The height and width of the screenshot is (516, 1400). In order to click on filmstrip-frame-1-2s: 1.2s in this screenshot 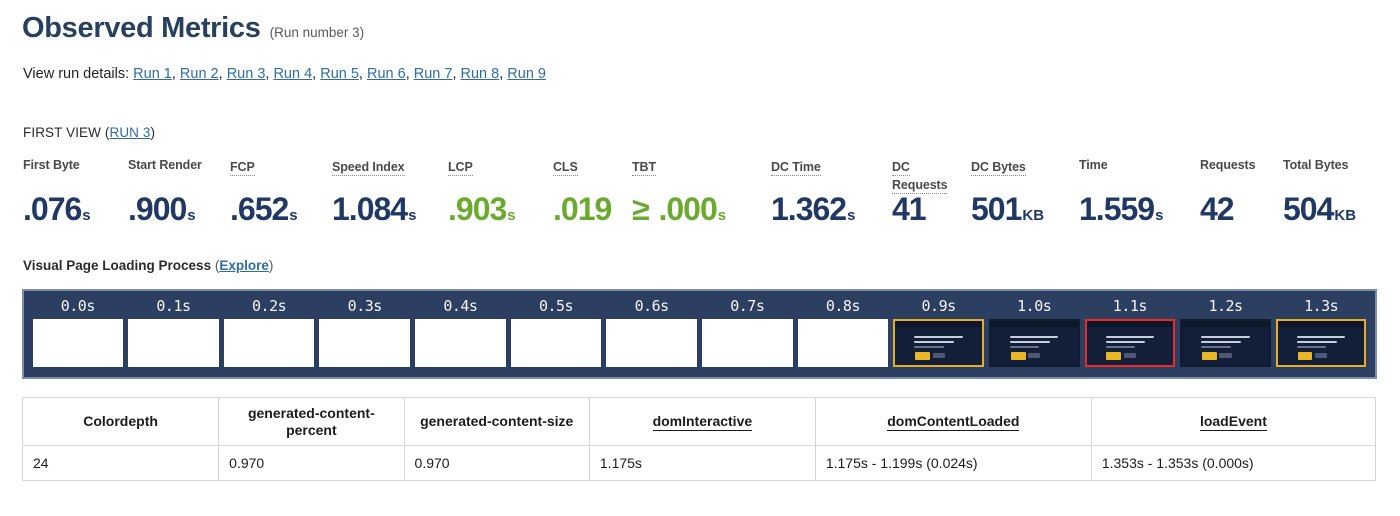, I will do `click(1225, 331)`.